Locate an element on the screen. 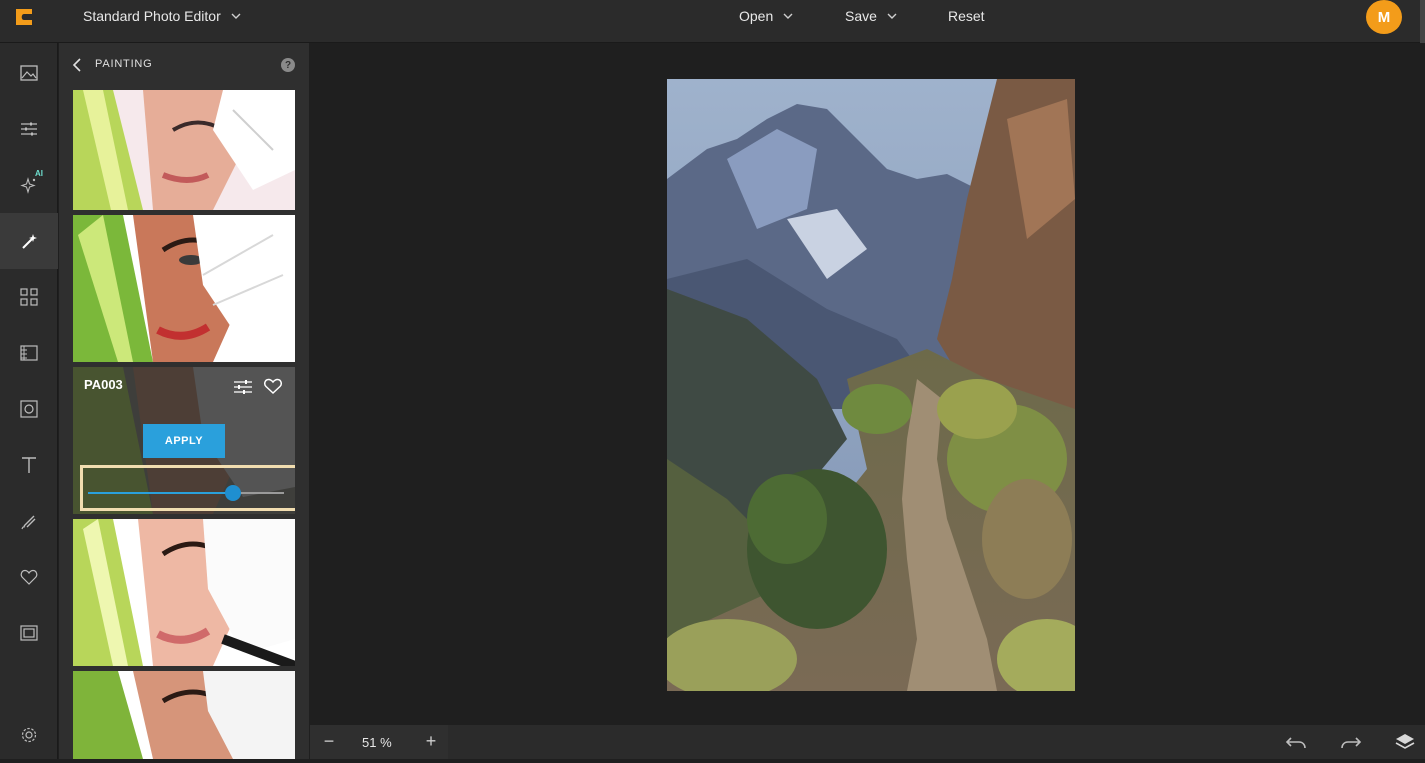 This screenshot has width=1425, height=763. panel-header: PAINTING ? is located at coordinates (184, 65).